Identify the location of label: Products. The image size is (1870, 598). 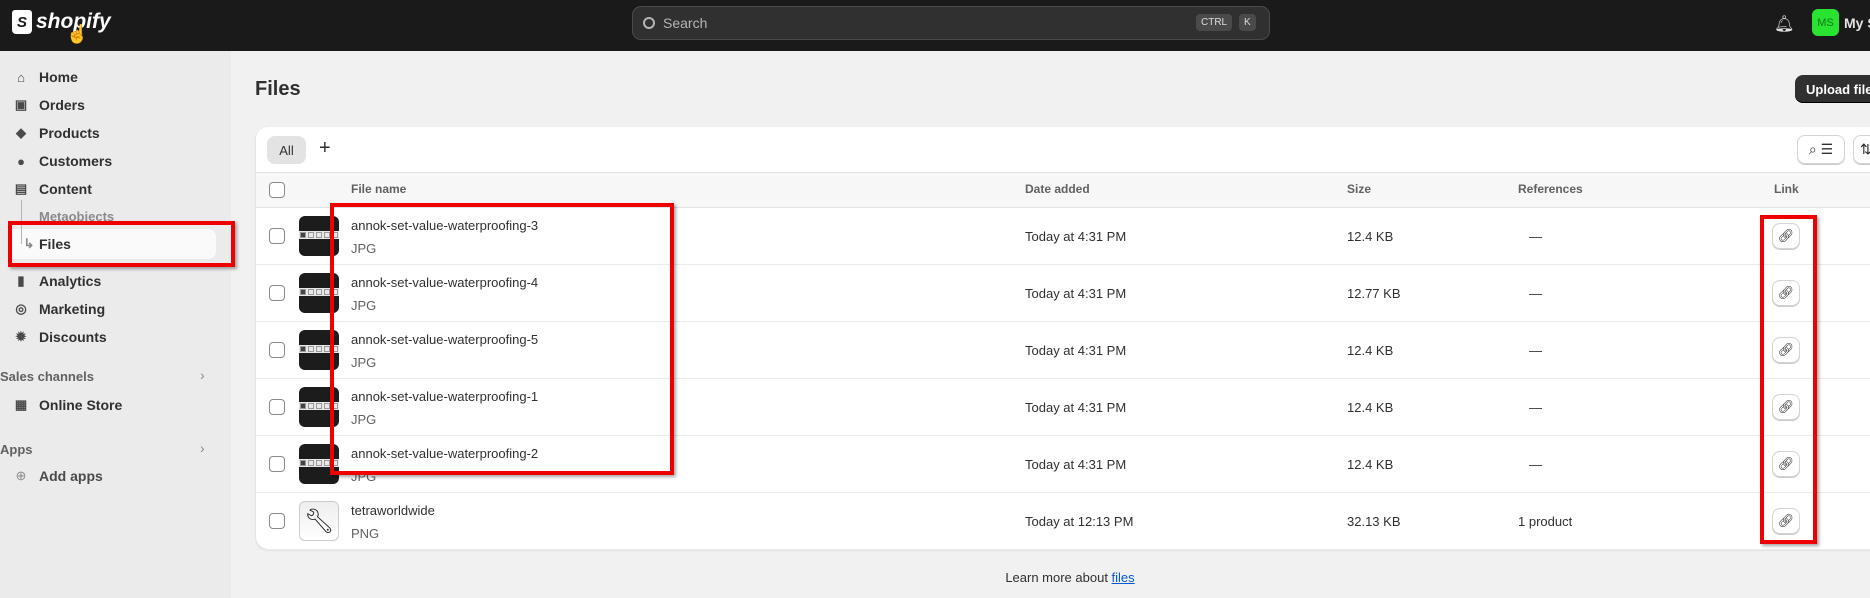
(69, 133).